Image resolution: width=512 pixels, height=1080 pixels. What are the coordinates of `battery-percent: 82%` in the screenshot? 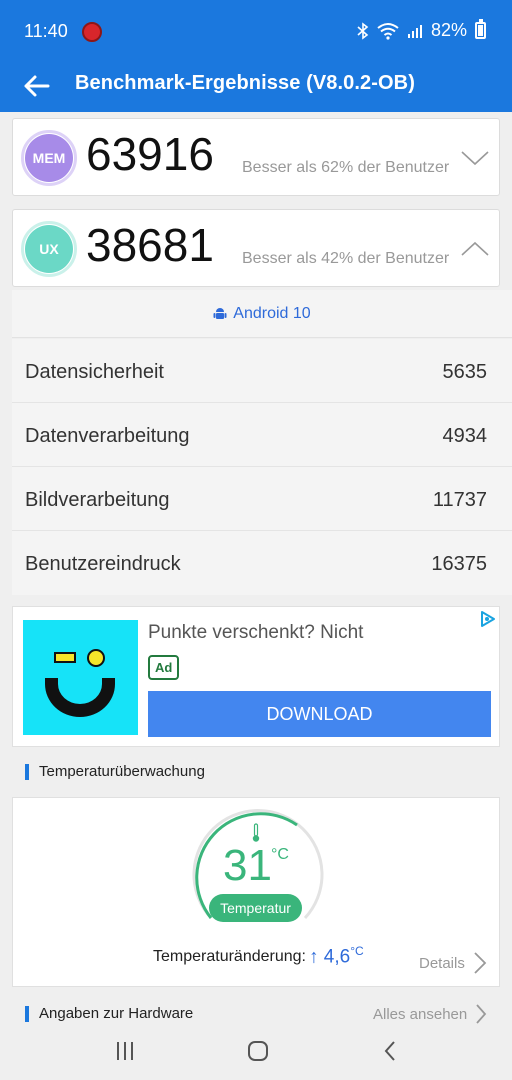 It's located at (448, 30).